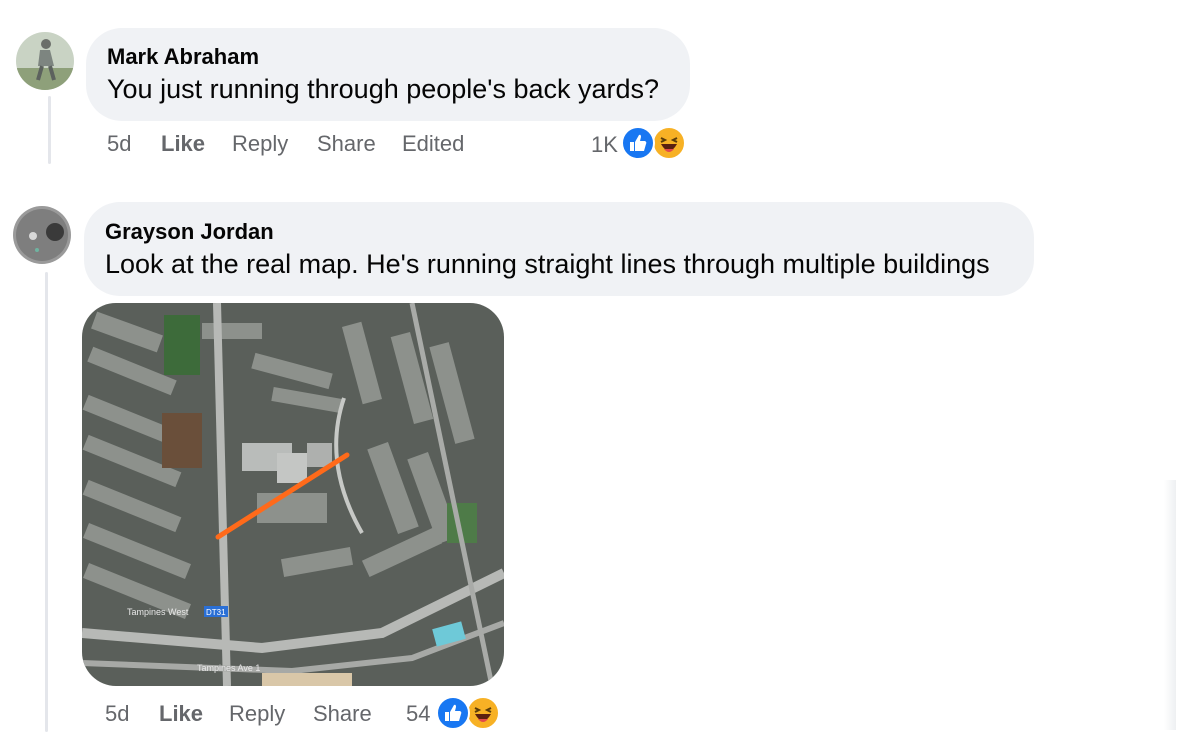  I want to click on map-station-label: DT31, so click(216, 612).